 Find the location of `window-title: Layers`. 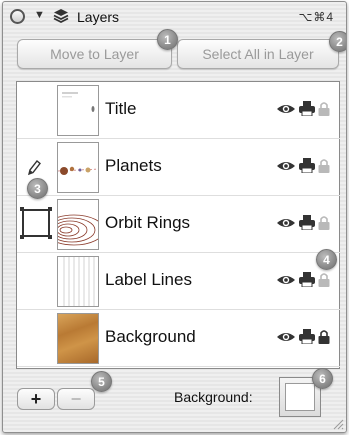

window-title: Layers is located at coordinates (98, 17).